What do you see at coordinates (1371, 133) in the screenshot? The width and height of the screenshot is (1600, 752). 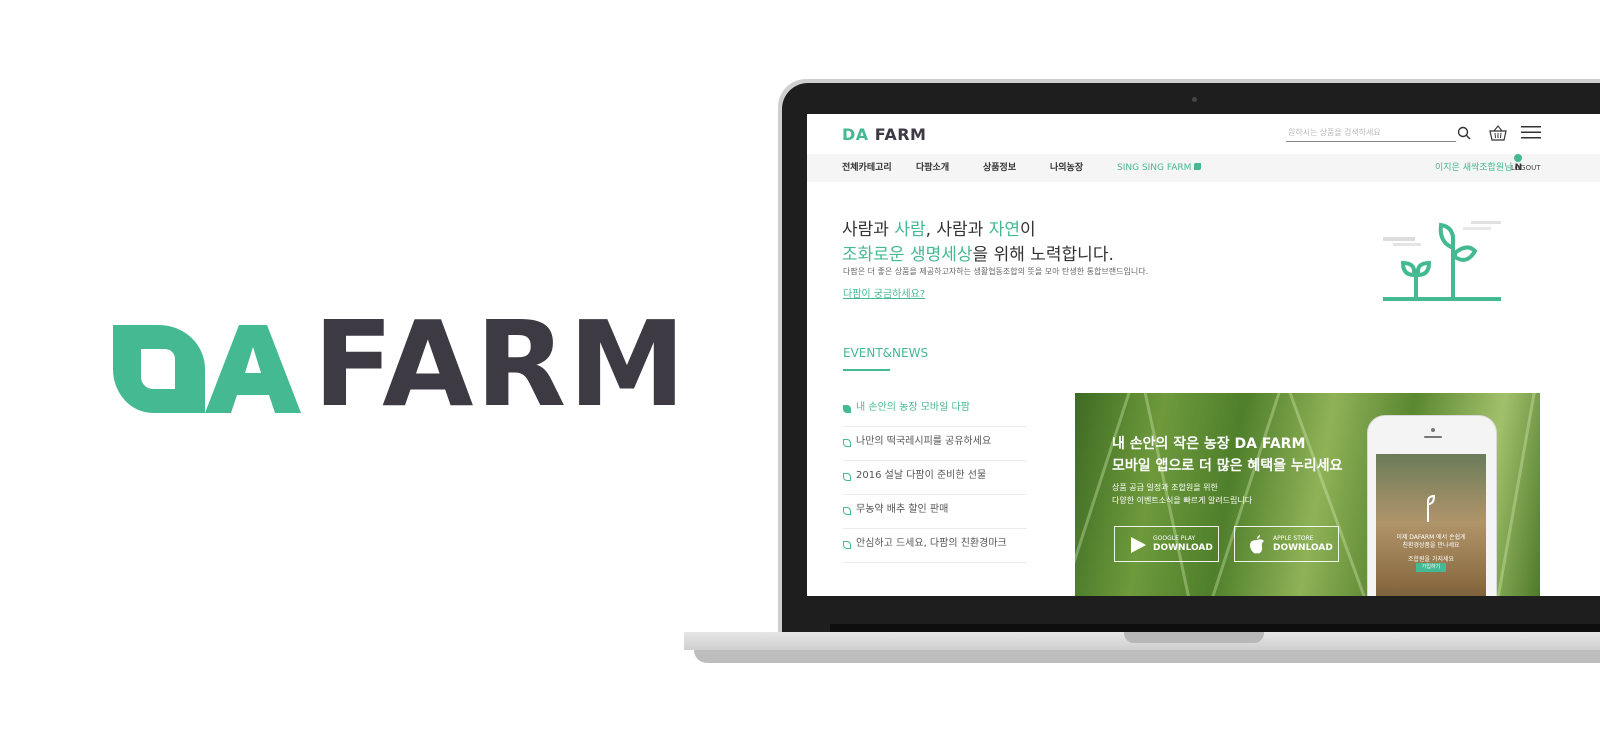 I see `search-input` at bounding box center [1371, 133].